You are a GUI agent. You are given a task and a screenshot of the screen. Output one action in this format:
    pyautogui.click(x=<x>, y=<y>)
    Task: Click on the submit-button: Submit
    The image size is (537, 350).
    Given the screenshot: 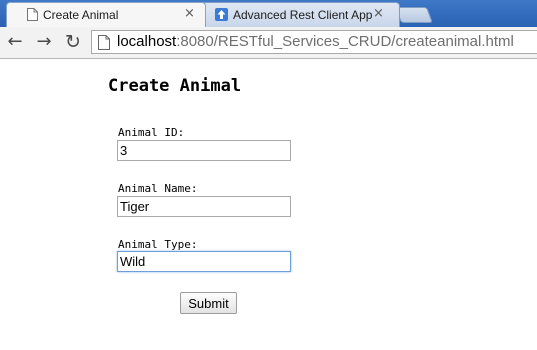 What is the action you would take?
    pyautogui.click(x=208, y=303)
    